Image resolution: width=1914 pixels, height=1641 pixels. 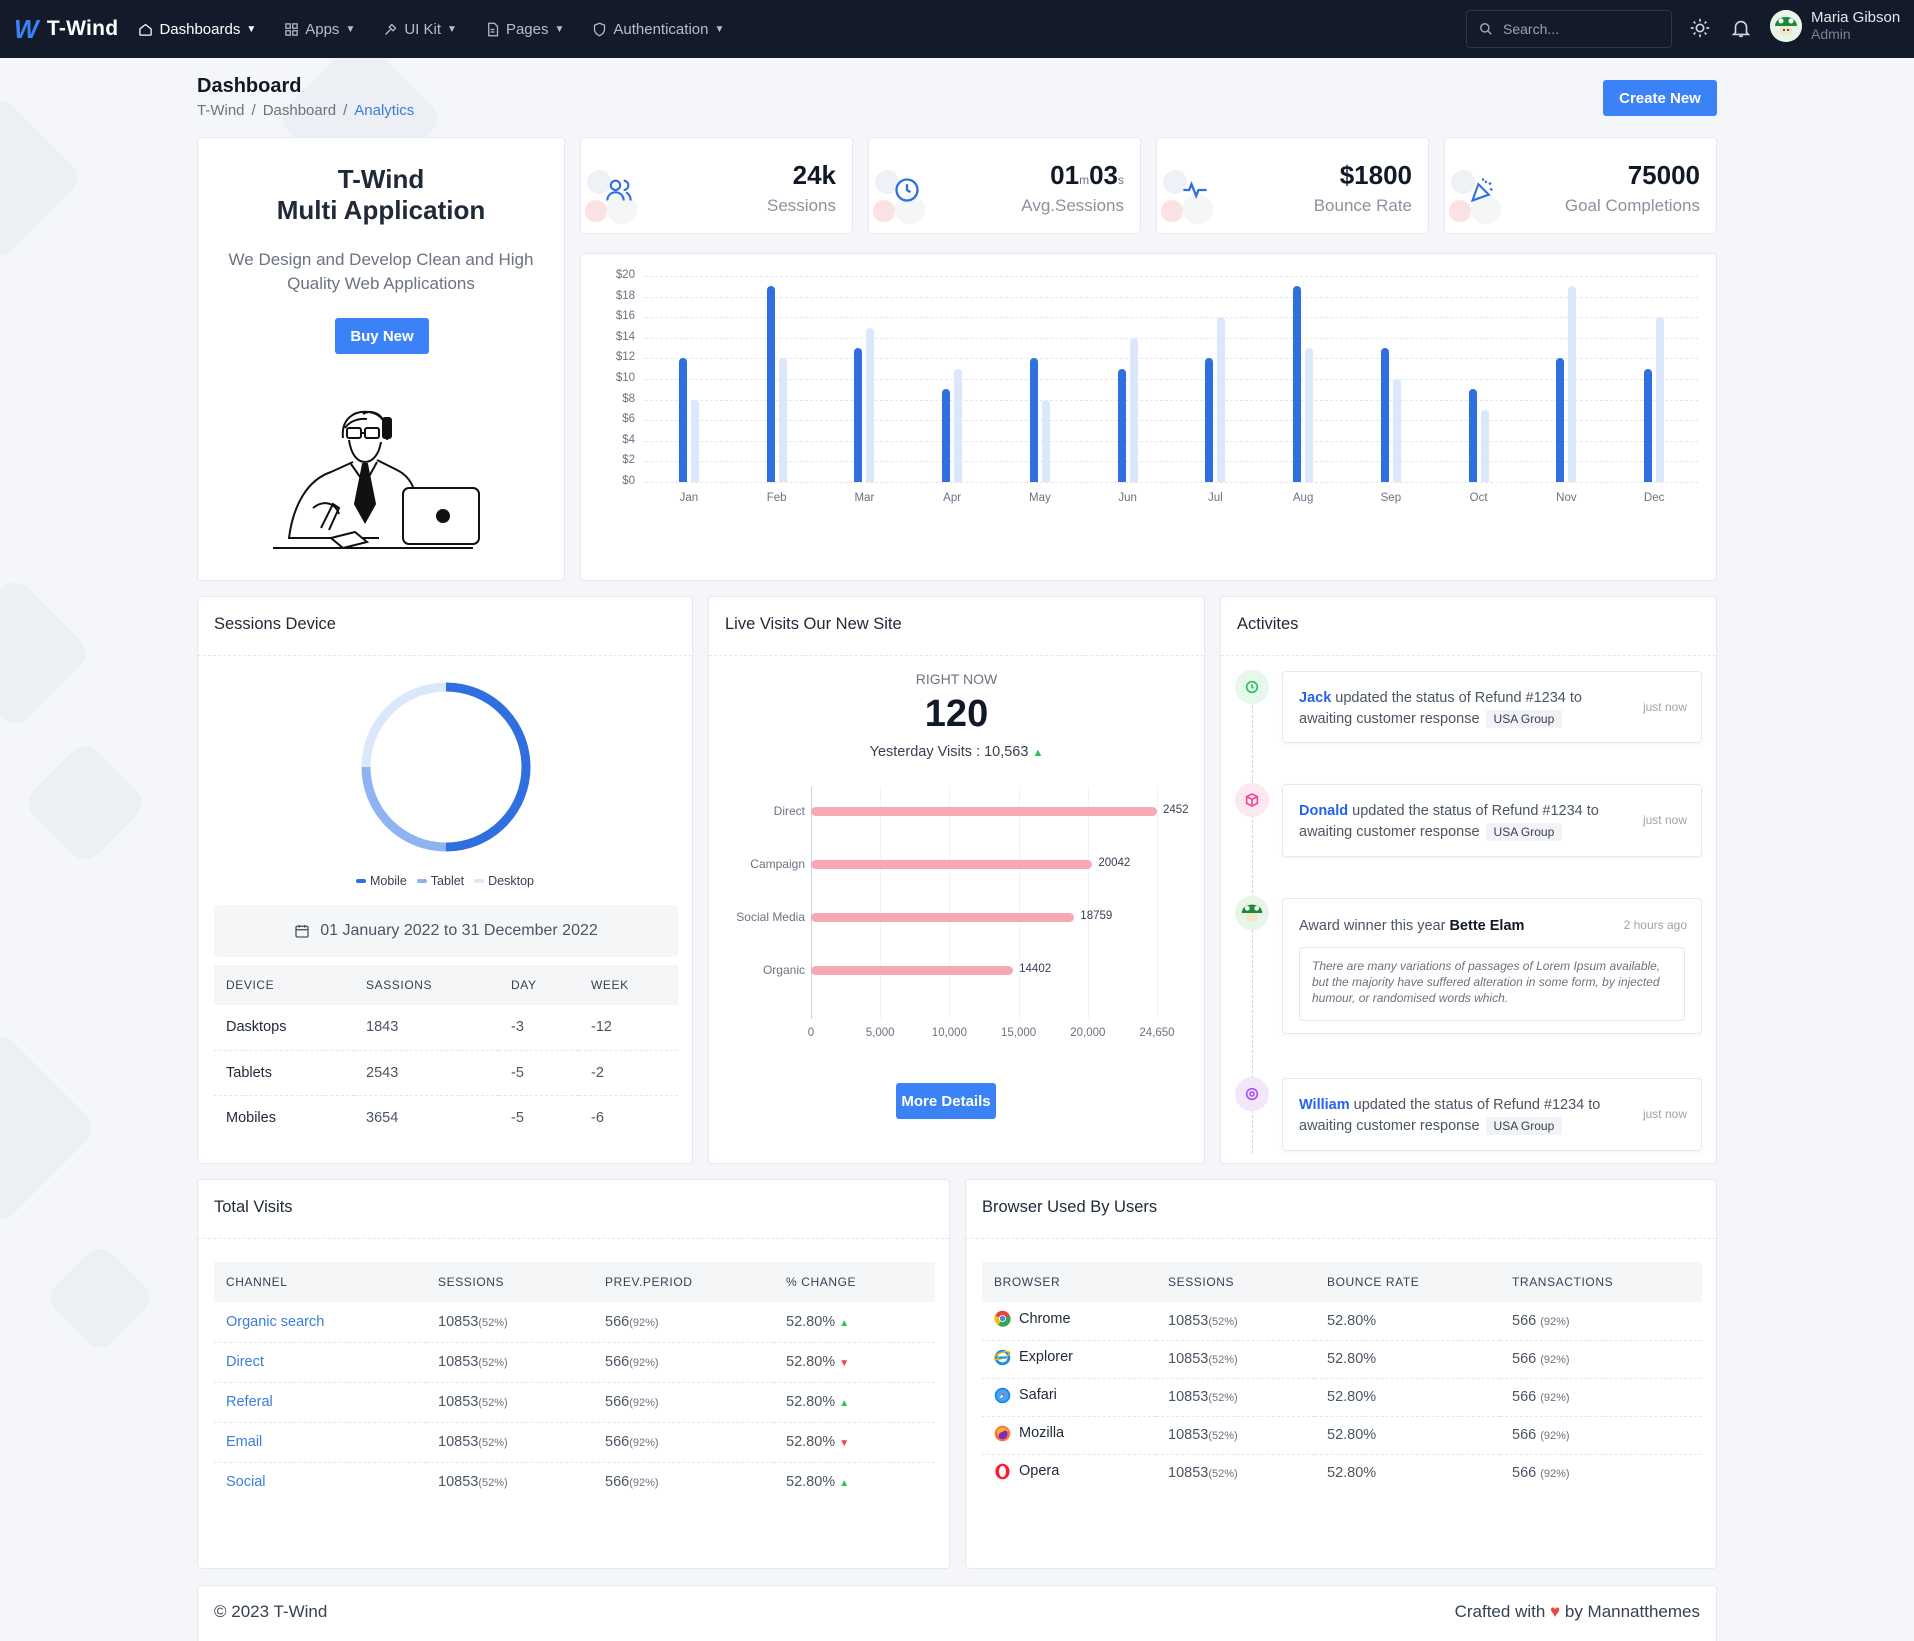 I want to click on nav-authentication-label: Authentication, so click(x=661, y=29).